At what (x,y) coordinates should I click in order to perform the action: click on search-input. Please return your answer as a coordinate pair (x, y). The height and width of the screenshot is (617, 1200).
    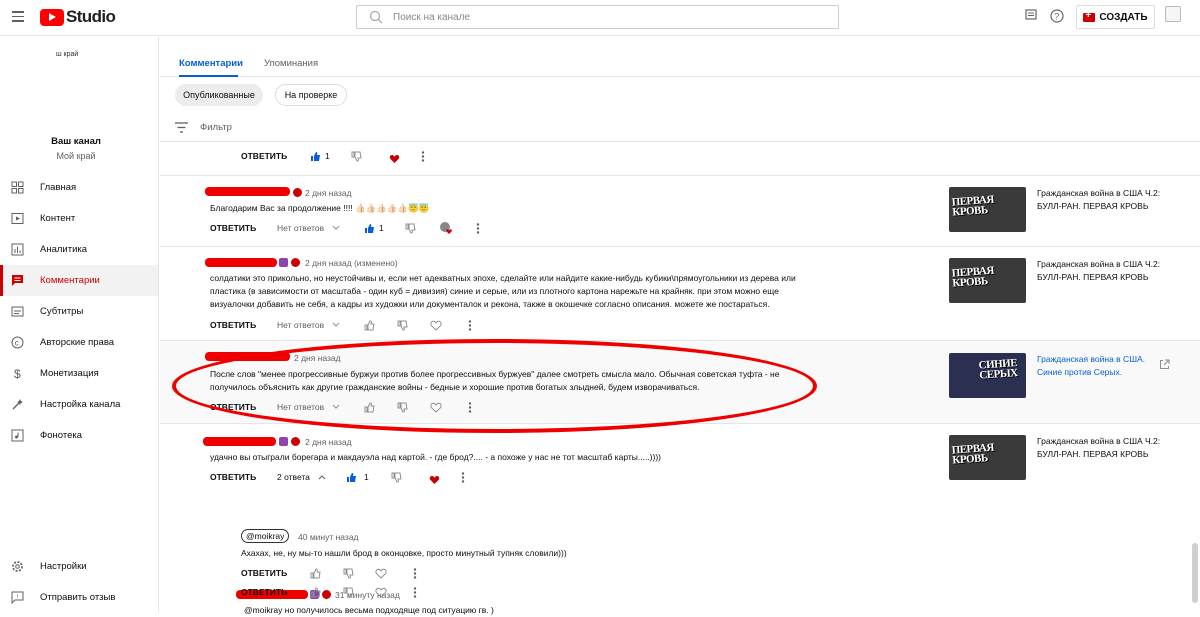
    Looking at the image, I should click on (603, 17).